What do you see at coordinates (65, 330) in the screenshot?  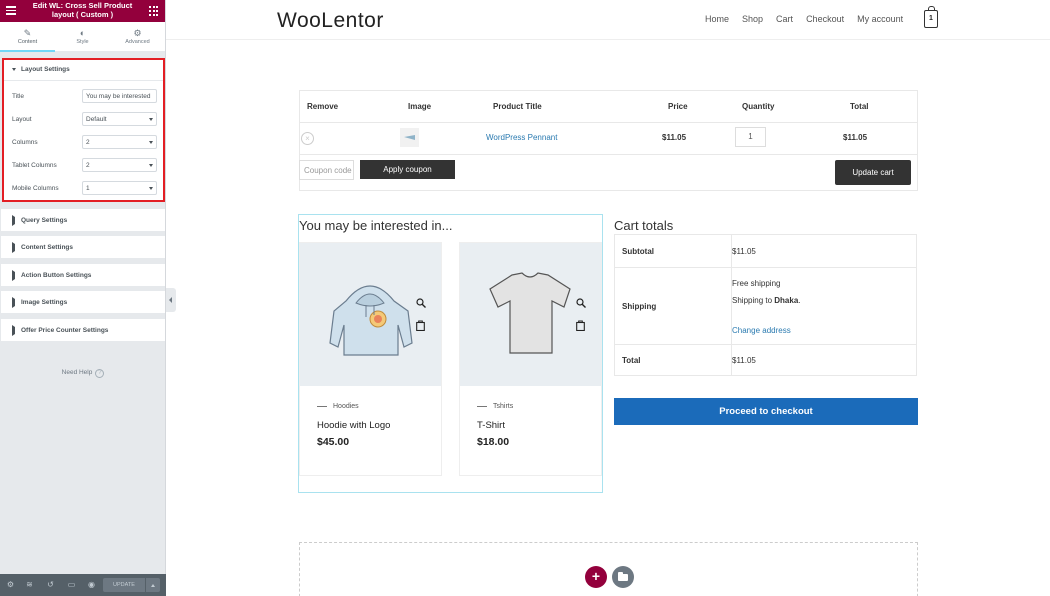 I see `section-label: Offer Price Counter Settings` at bounding box center [65, 330].